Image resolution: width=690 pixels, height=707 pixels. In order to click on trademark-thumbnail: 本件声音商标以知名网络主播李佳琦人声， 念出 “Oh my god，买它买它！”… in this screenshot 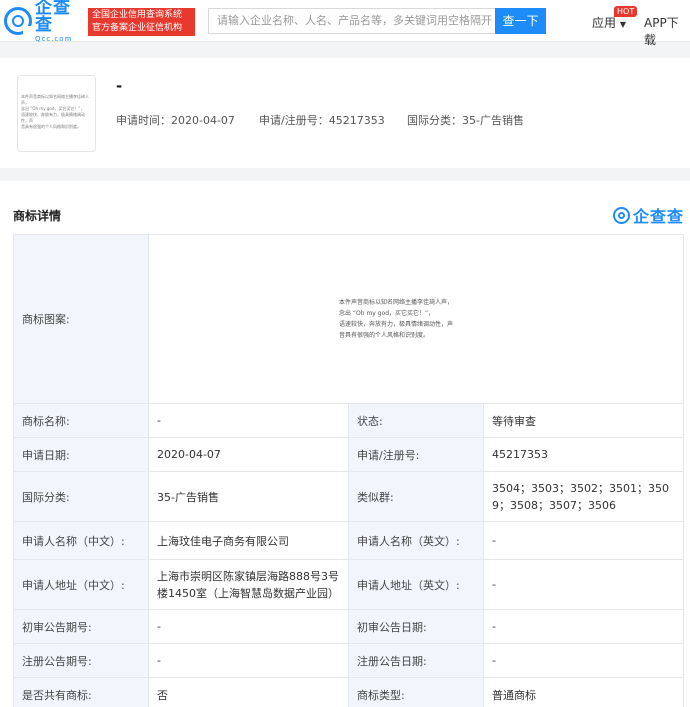, I will do `click(56, 113)`.